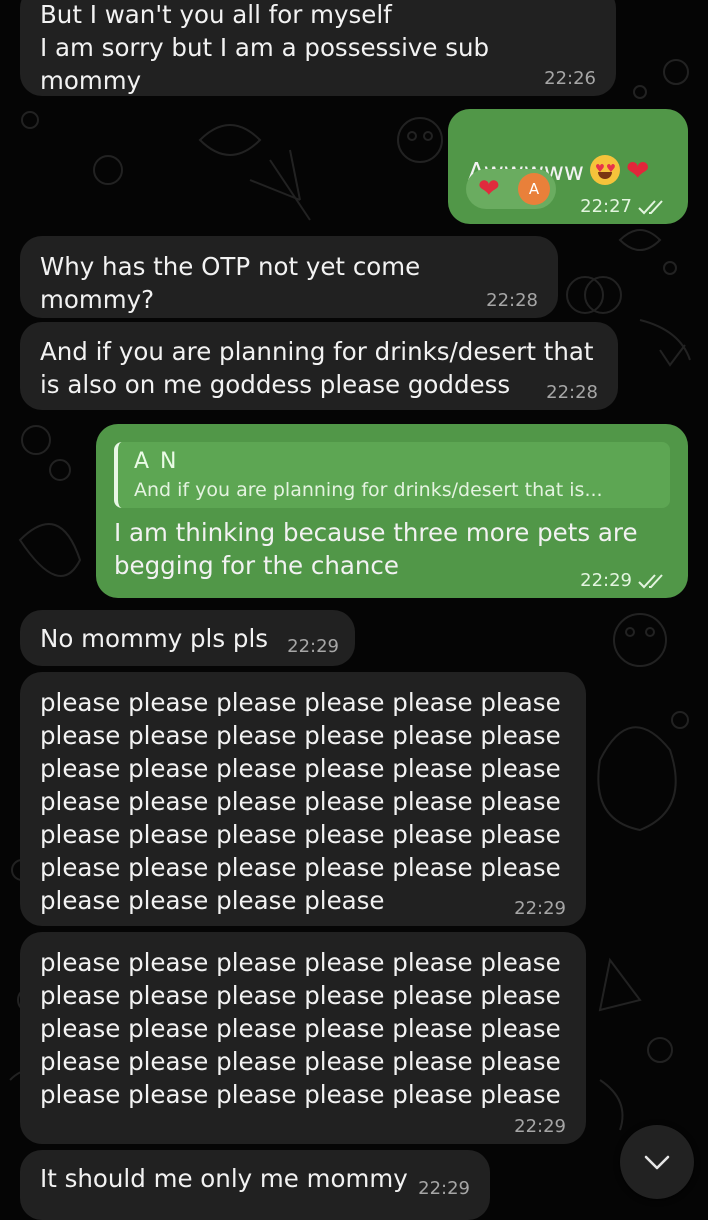 This screenshot has width=708, height=1220. What do you see at coordinates (224, 1178) in the screenshot?
I see `message-text: It should me only me mommy` at bounding box center [224, 1178].